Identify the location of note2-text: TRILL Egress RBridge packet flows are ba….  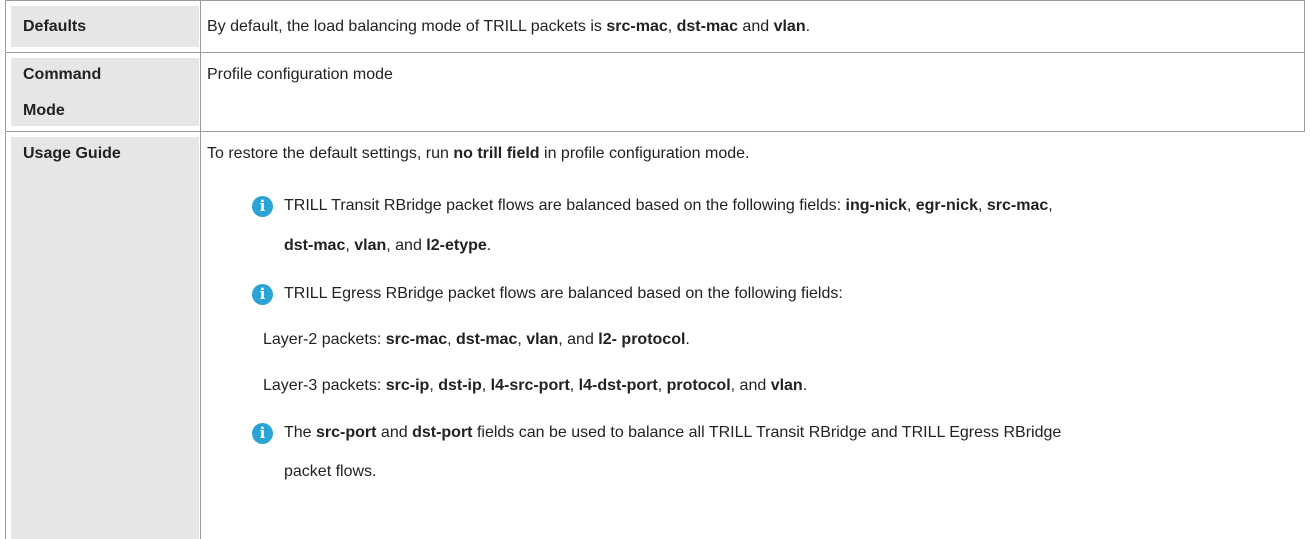
(563, 293).